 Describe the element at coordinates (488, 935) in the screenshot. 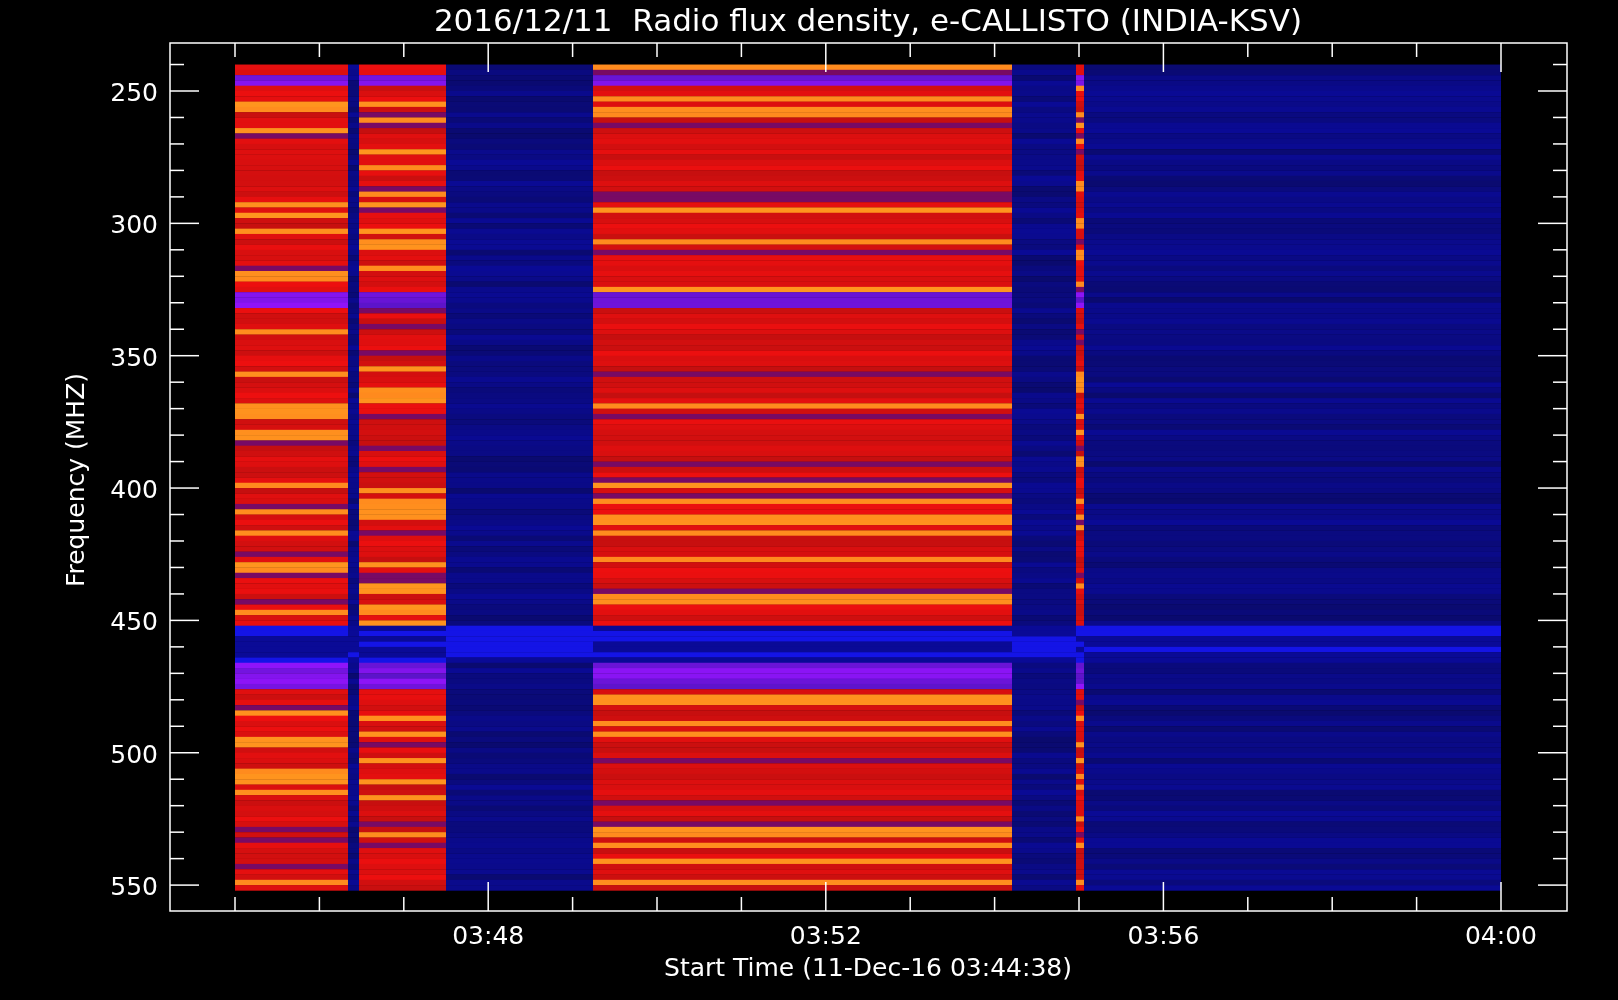

I see `x-tick-label: 03:48` at that location.